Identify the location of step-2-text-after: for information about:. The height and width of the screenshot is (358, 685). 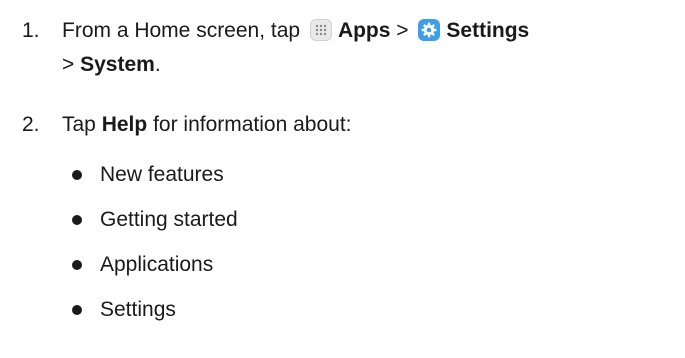
(252, 124).